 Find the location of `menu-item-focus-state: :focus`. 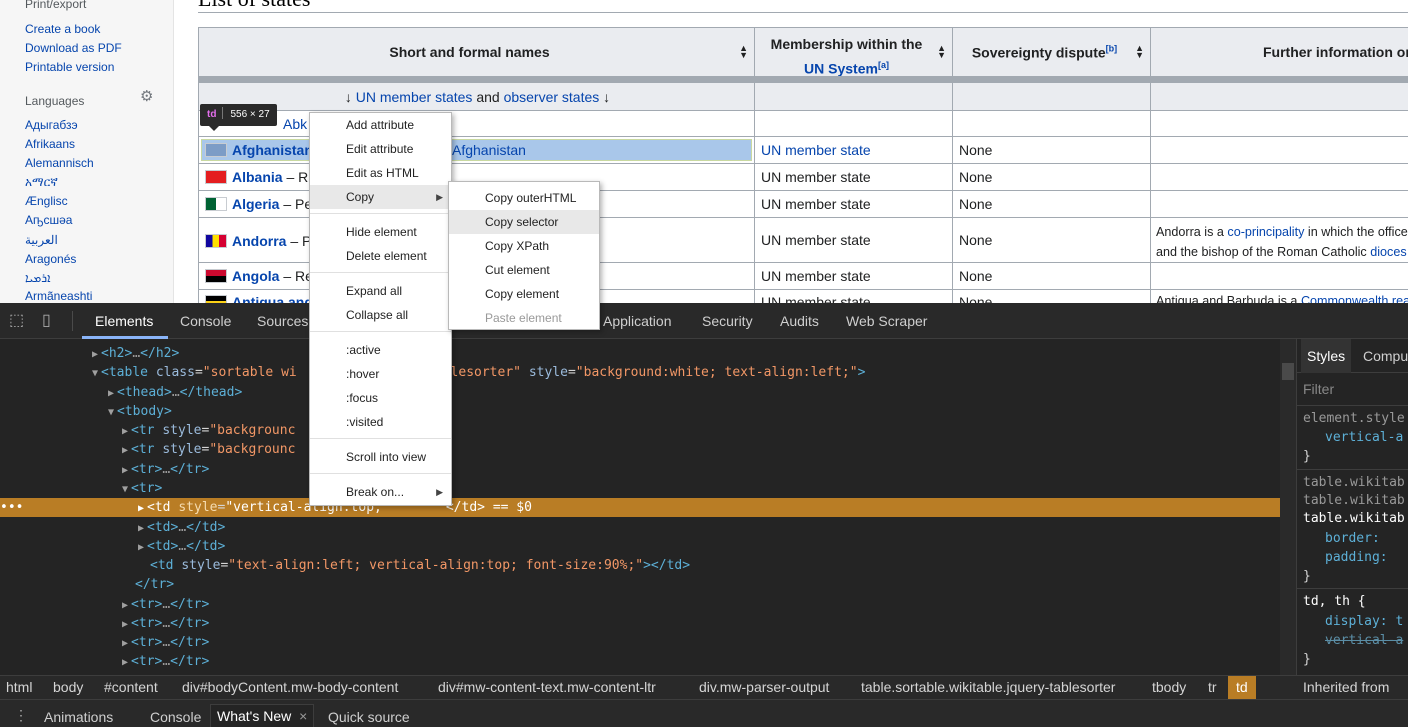

menu-item-focus-state: :focus is located at coordinates (380, 398).